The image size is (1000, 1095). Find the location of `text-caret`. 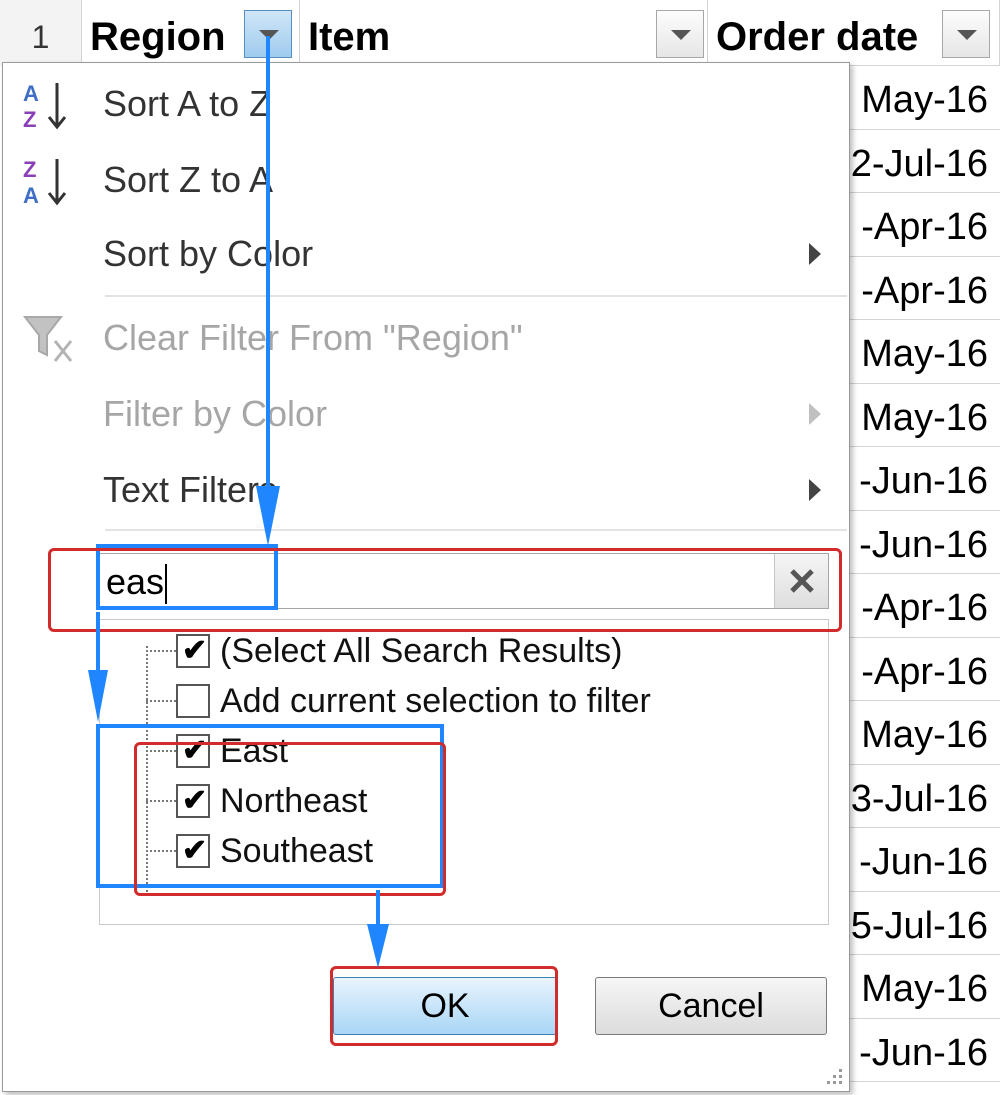

text-caret is located at coordinates (166, 584).